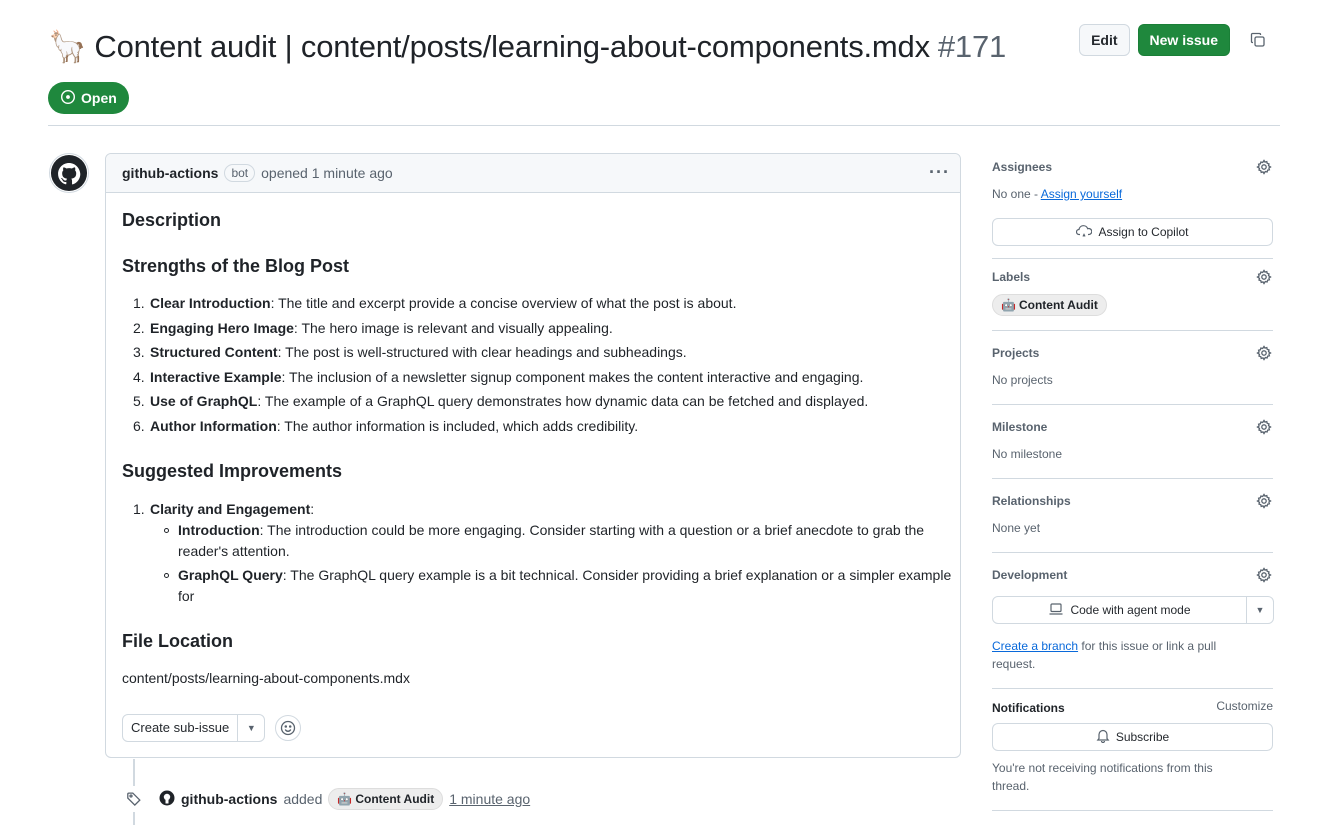 The height and width of the screenshot is (825, 1339). What do you see at coordinates (1081, 194) in the screenshot?
I see `assign-yourself-link: Assign yourself` at bounding box center [1081, 194].